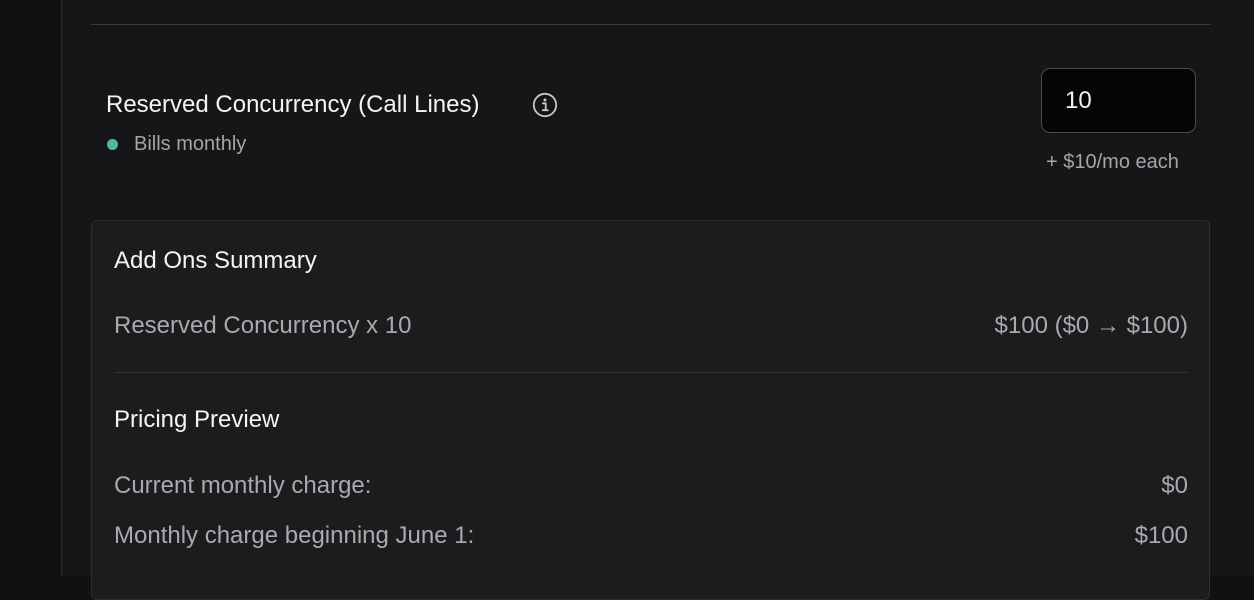 This screenshot has height=600, width=1254. What do you see at coordinates (215, 260) in the screenshot?
I see `add-ons-summary-title: Add Ons Summary` at bounding box center [215, 260].